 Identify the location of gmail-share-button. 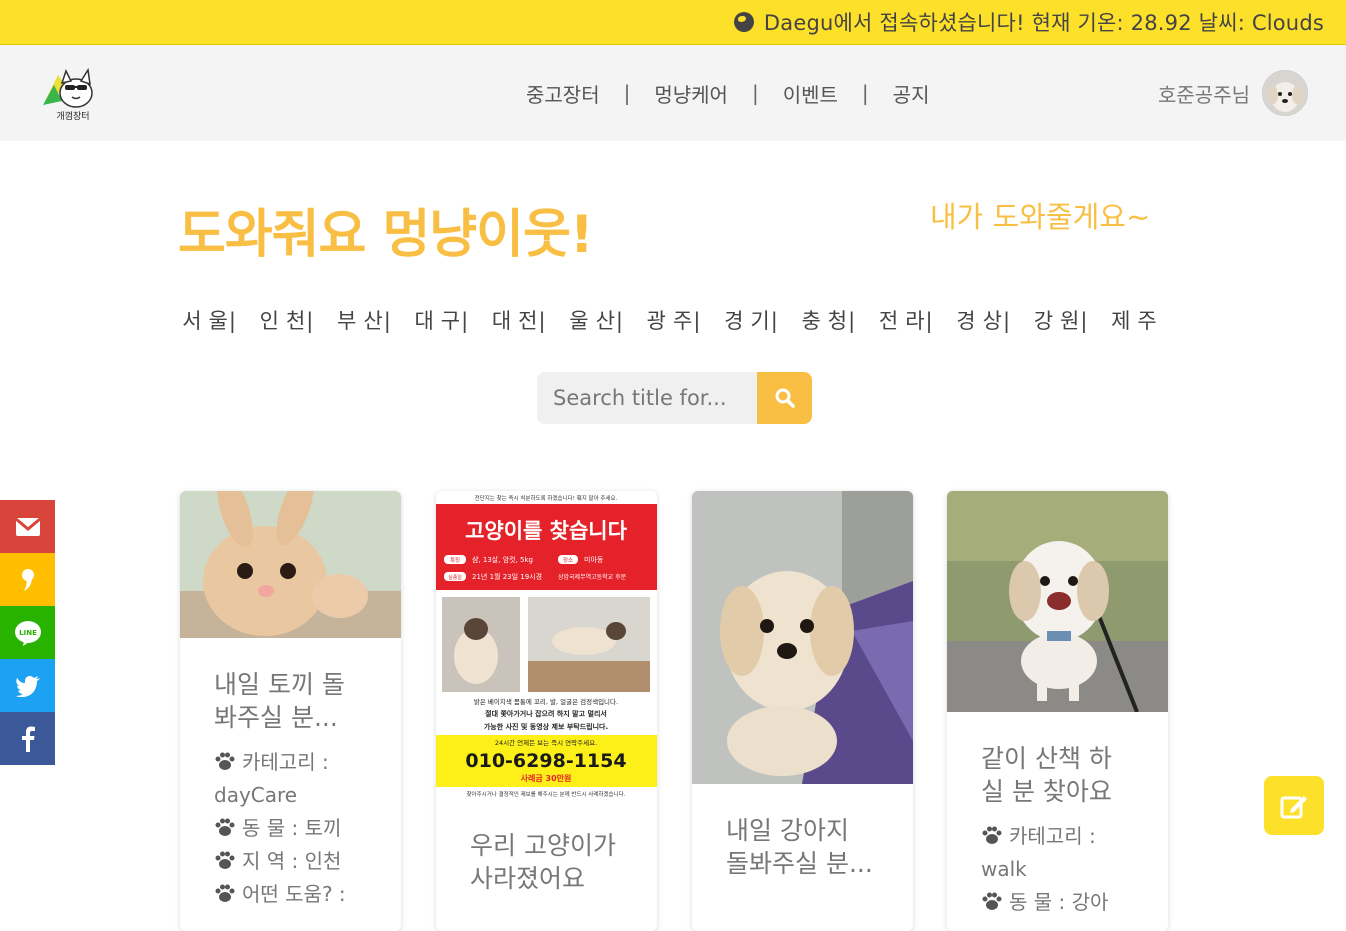
(27, 526).